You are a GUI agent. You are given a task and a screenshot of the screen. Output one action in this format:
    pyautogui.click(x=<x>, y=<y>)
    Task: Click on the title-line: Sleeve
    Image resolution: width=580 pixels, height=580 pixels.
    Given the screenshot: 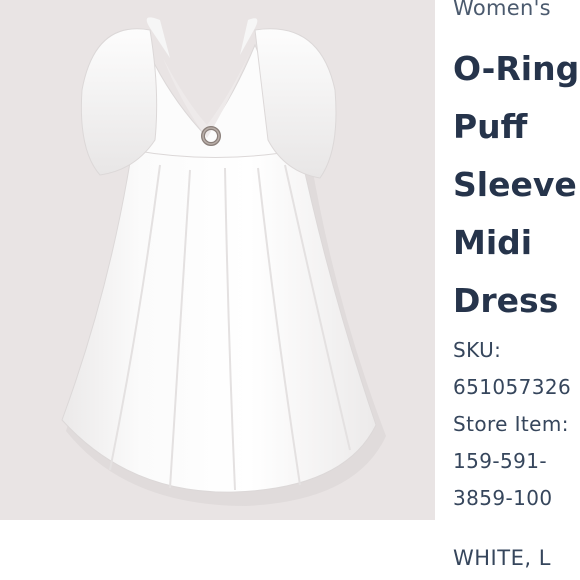 What is the action you would take?
    pyautogui.click(x=515, y=184)
    